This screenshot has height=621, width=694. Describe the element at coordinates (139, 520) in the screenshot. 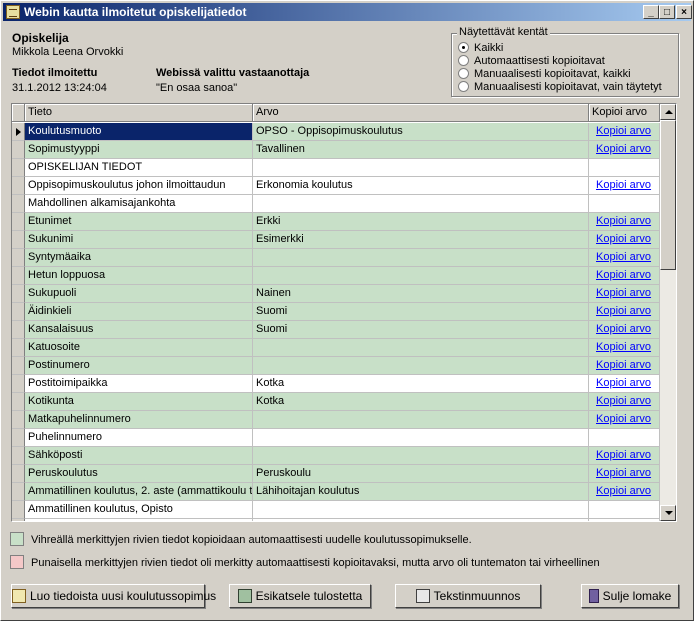

I see `cell-tieto` at that location.